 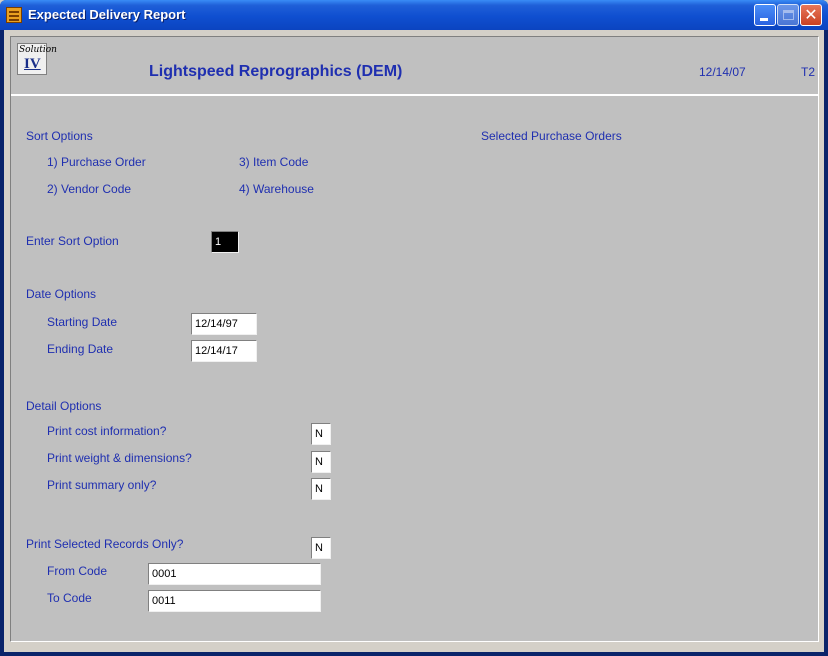 I want to click on sort-option-warehouse: 4) Warehouse, so click(x=276, y=189).